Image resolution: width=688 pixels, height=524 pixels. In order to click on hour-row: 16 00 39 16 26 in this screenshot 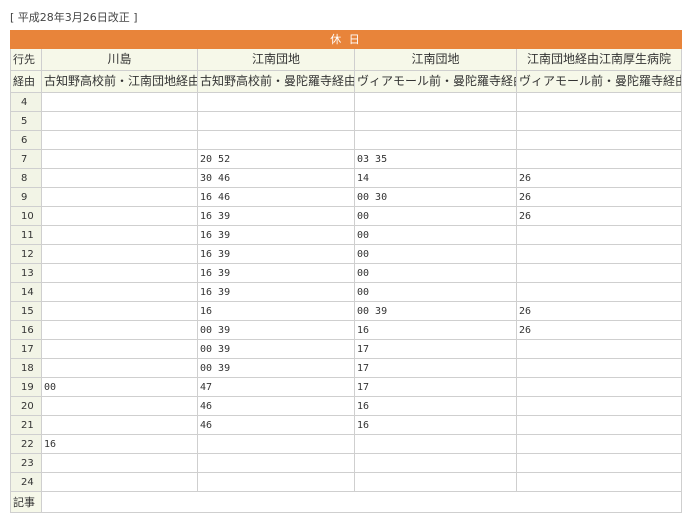, I will do `click(346, 330)`.